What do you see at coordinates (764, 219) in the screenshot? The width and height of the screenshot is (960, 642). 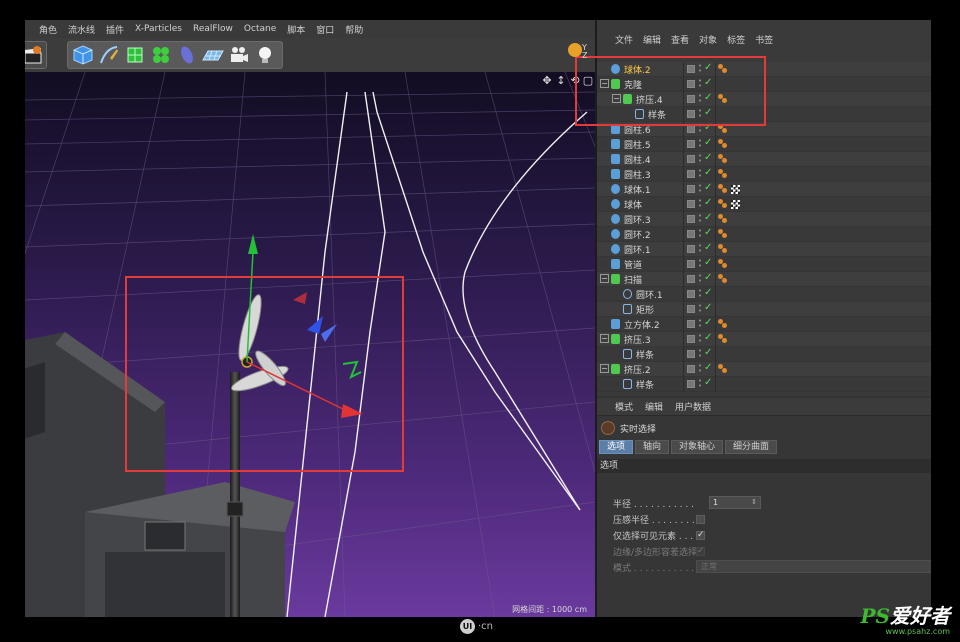 I see `object-row: 圆环.3 • • ✓` at bounding box center [764, 219].